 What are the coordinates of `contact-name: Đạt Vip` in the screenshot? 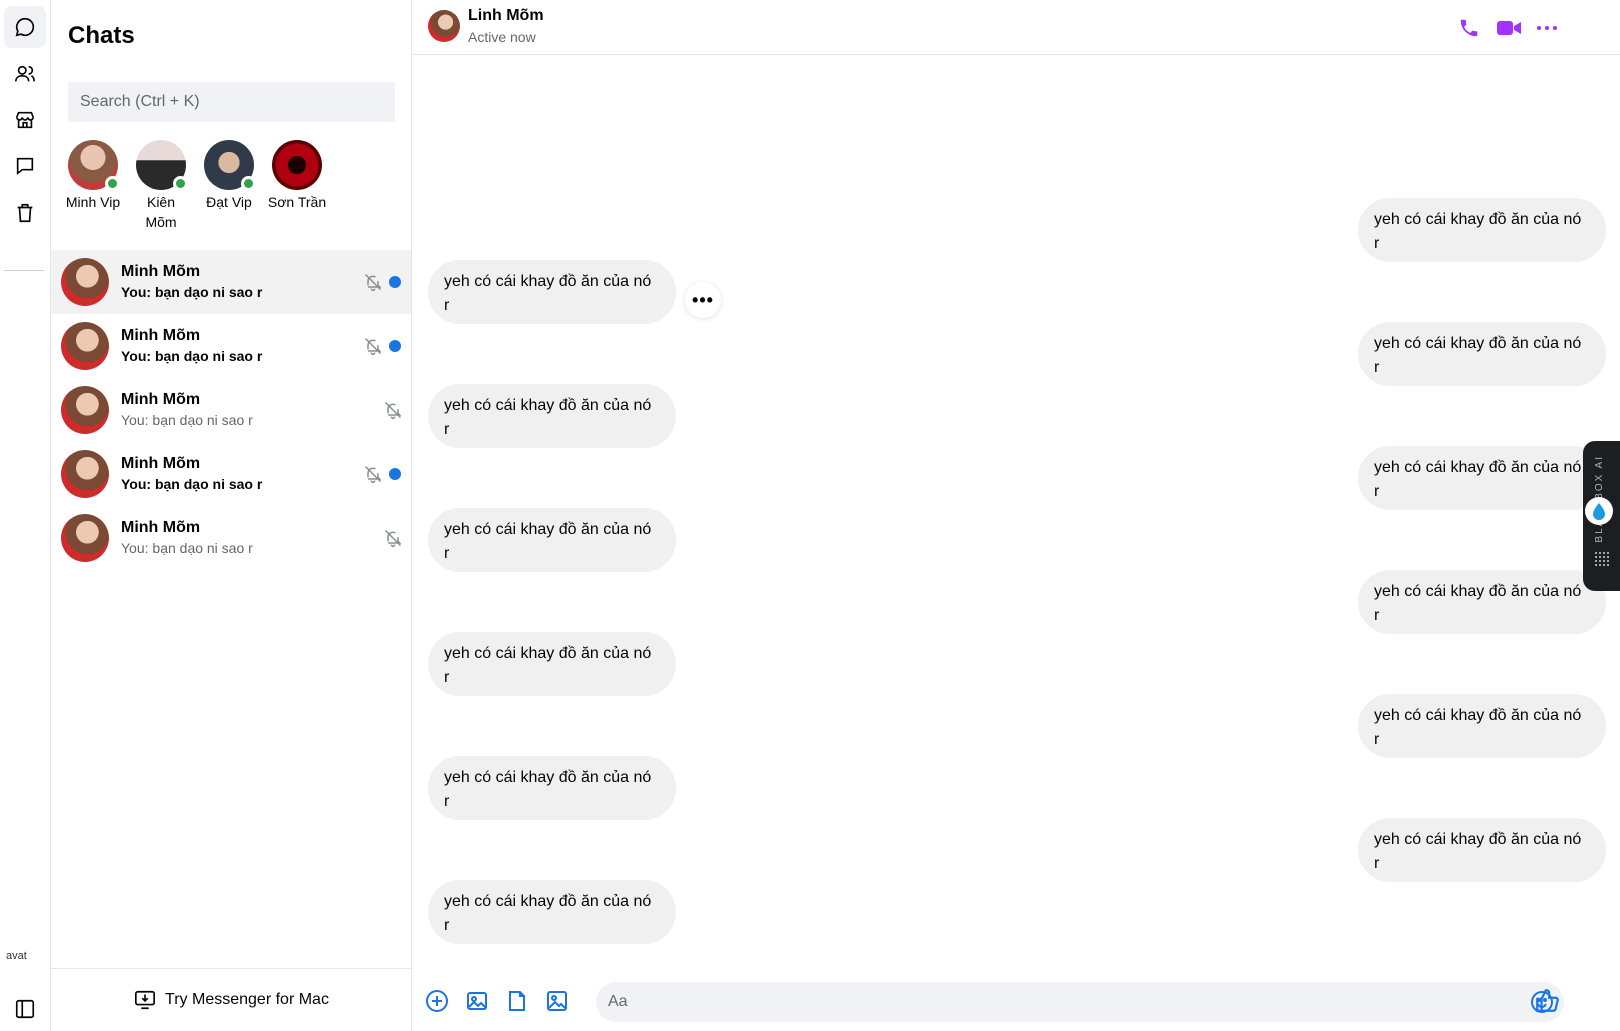 It's located at (229, 202).